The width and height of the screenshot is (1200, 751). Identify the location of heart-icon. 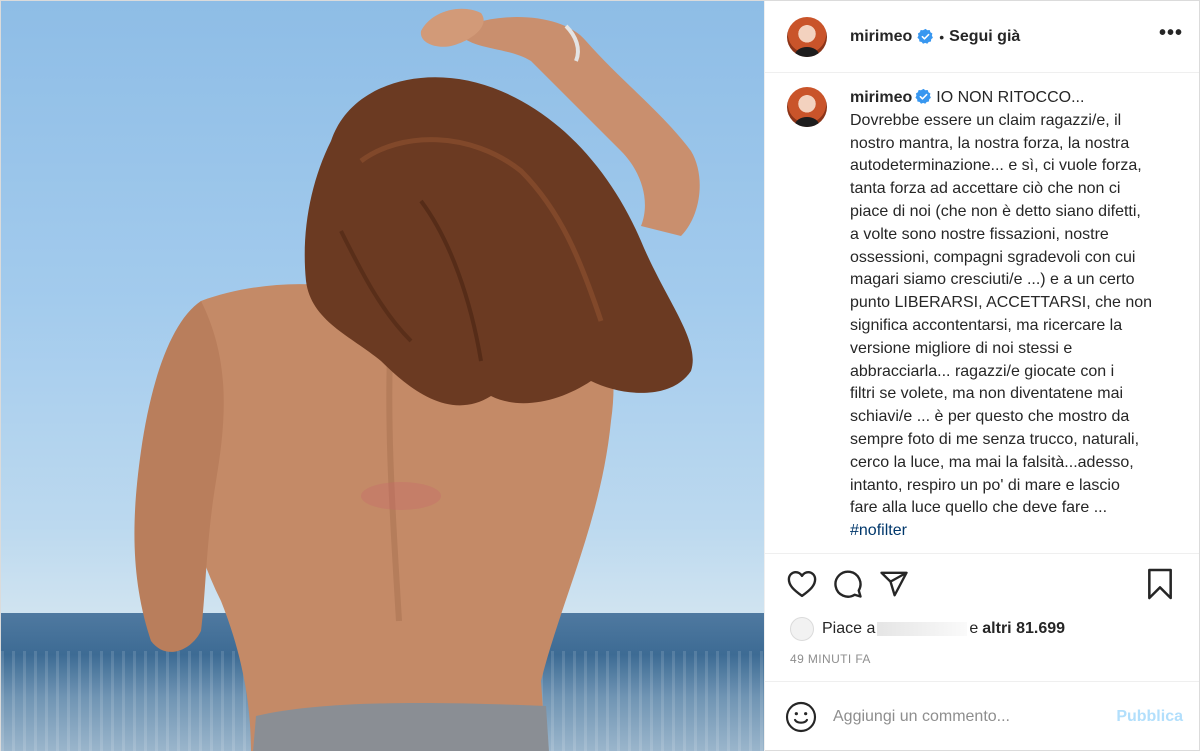
(802, 584).